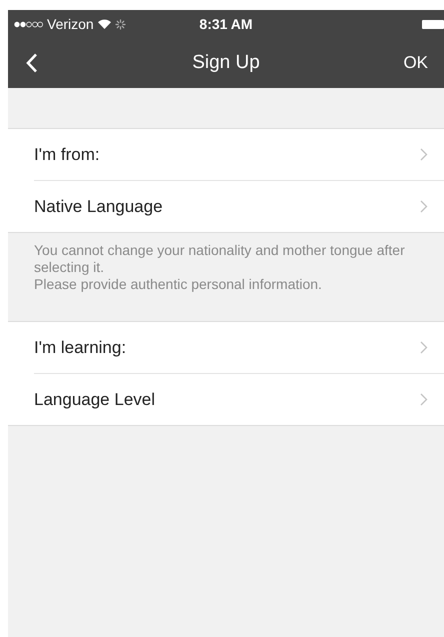 The width and height of the screenshot is (444, 637). Describe the element at coordinates (415, 63) in the screenshot. I see `ok-button: OK` at that location.